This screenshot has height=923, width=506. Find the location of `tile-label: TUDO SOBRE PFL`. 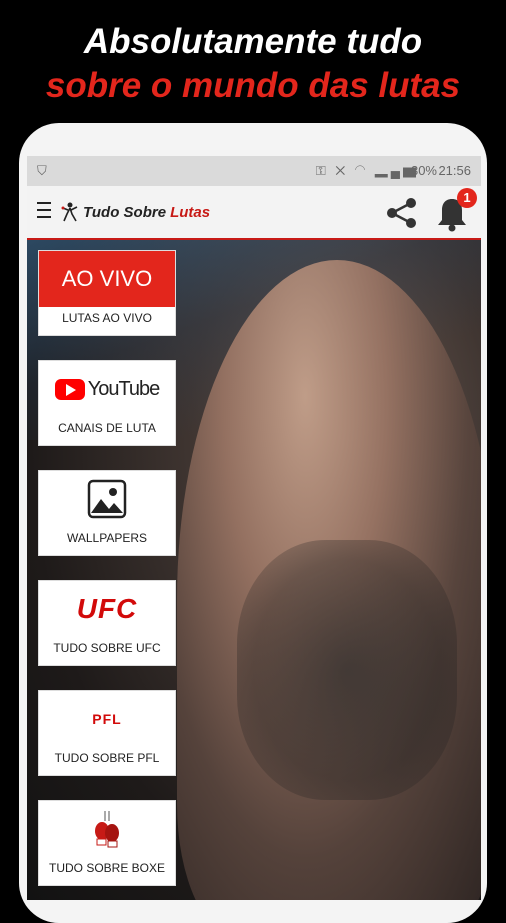

tile-label: TUDO SOBRE PFL is located at coordinates (107, 758).